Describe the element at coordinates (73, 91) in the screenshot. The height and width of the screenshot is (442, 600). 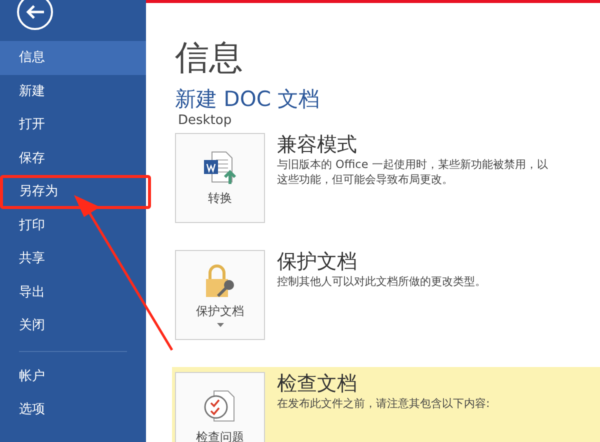
I see `sidebar-item: 新建` at that location.